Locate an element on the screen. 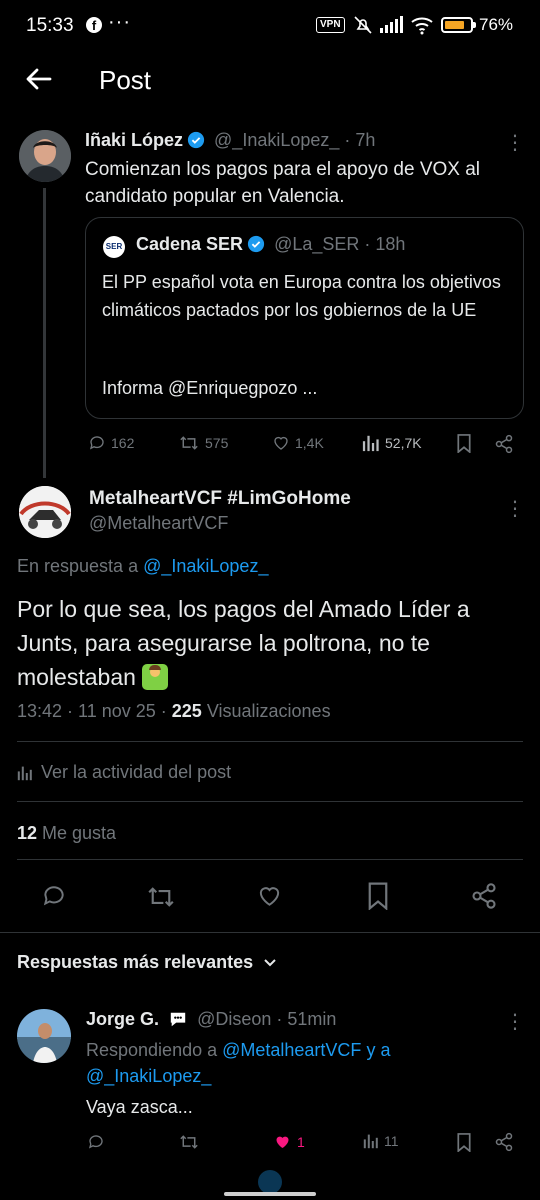 The width and height of the screenshot is (540, 1200). heart-filled-icon is located at coordinates (282, 1142).